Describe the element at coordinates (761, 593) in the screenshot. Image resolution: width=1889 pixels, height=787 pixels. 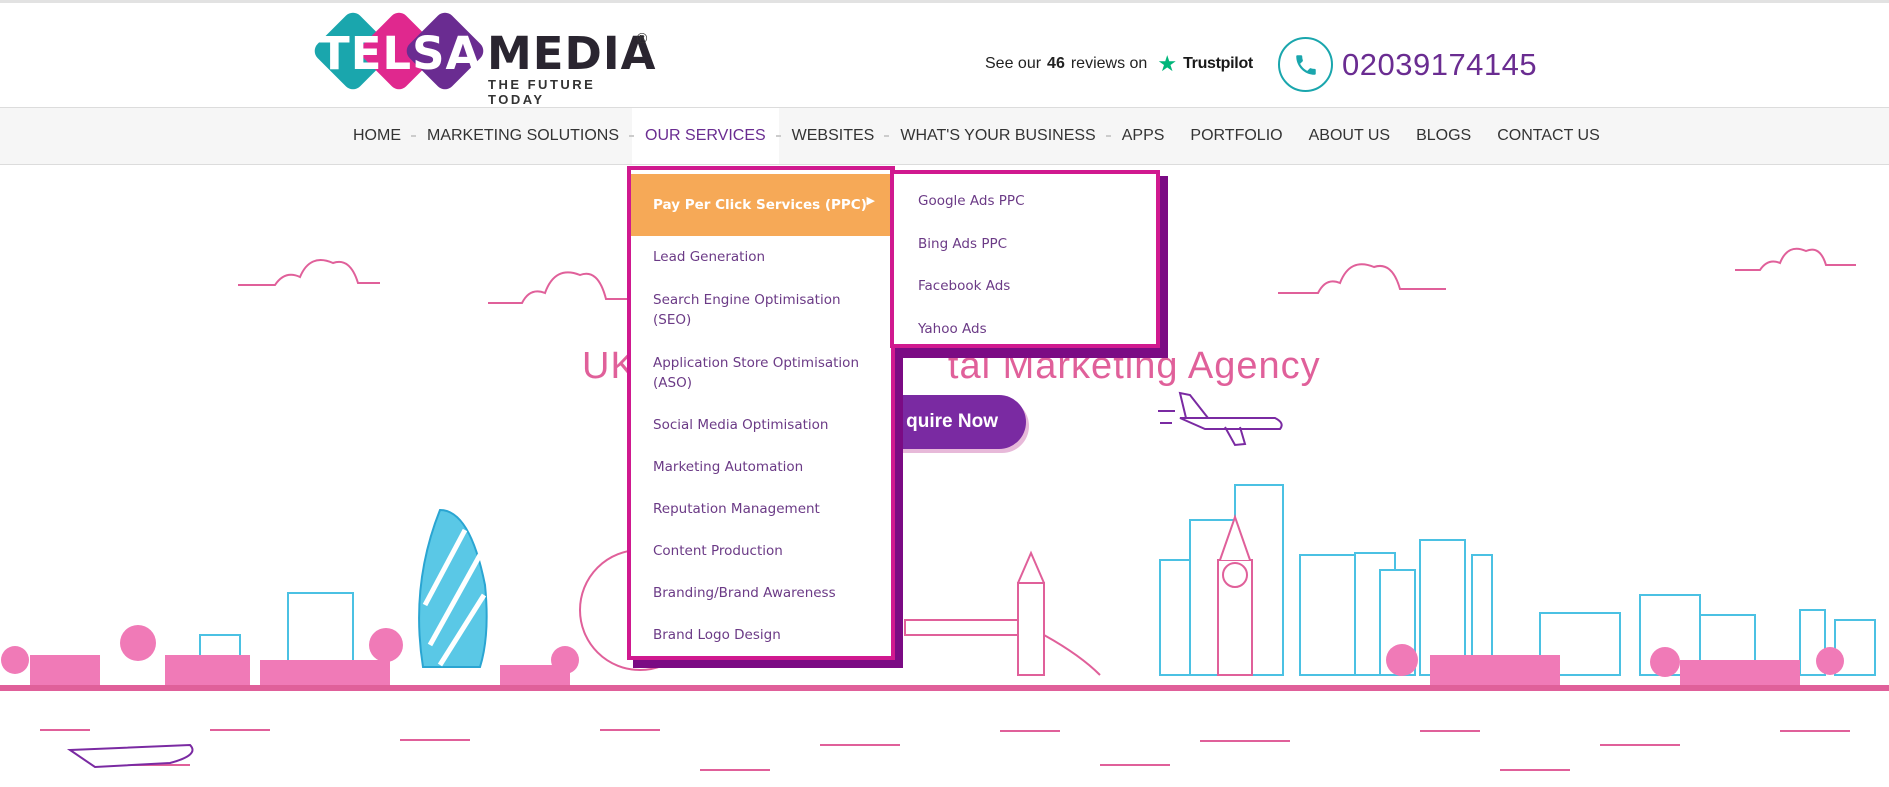
I see `menu-item-branding: Branding/Brand Awareness` at that location.